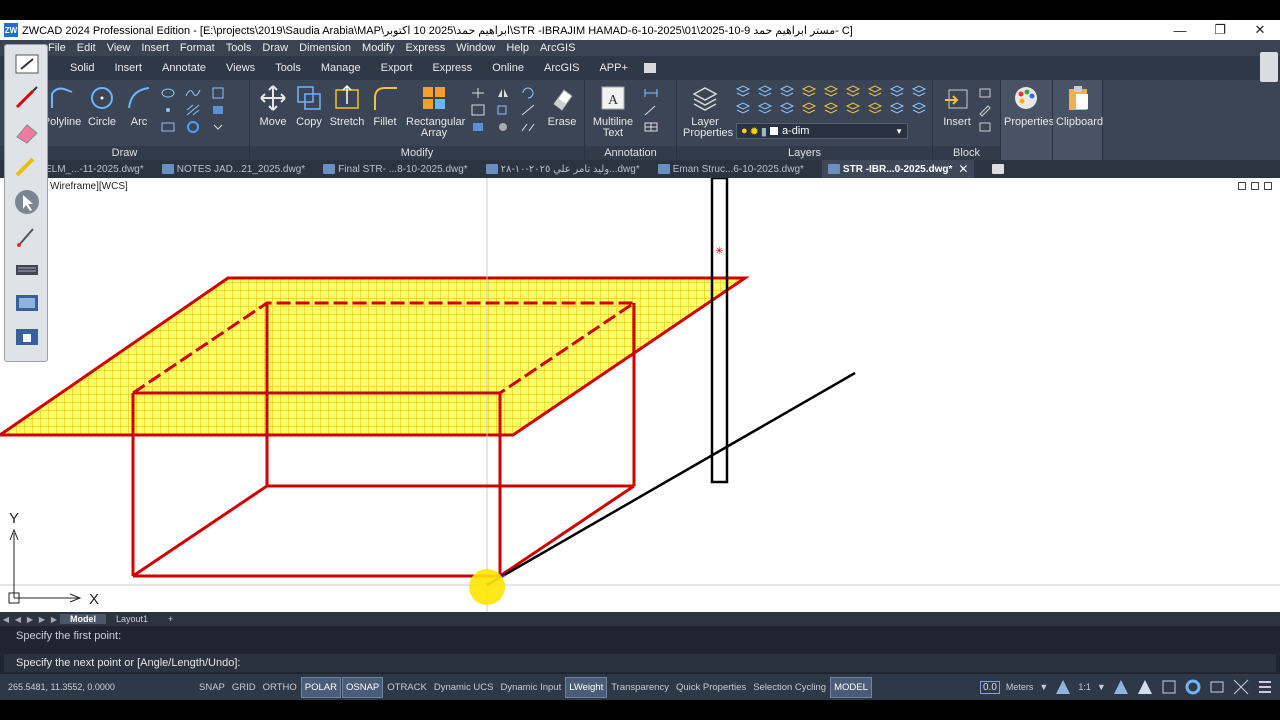 This screenshot has height=720, width=1280. What do you see at coordinates (711, 687) in the screenshot?
I see `quick-properties-toggle: Quick Properties` at bounding box center [711, 687].